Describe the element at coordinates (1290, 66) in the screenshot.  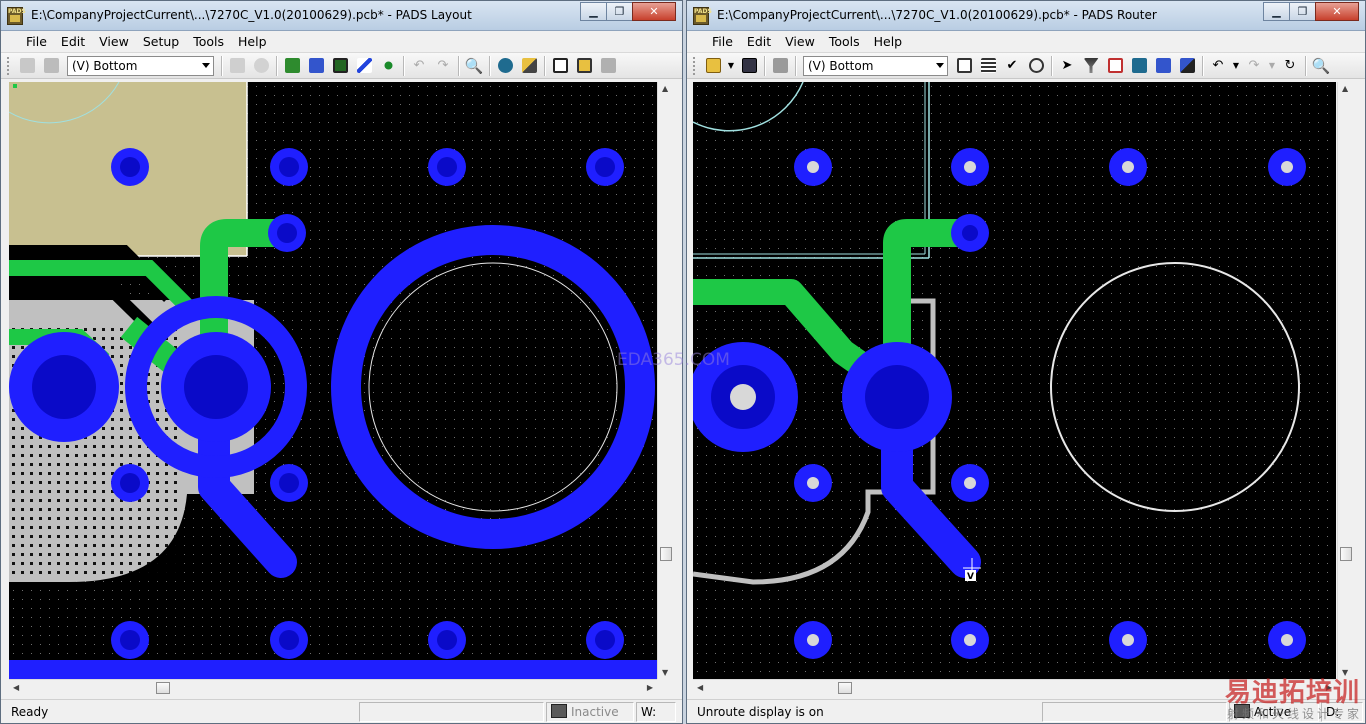
I see `reload-button: ↻` at that location.